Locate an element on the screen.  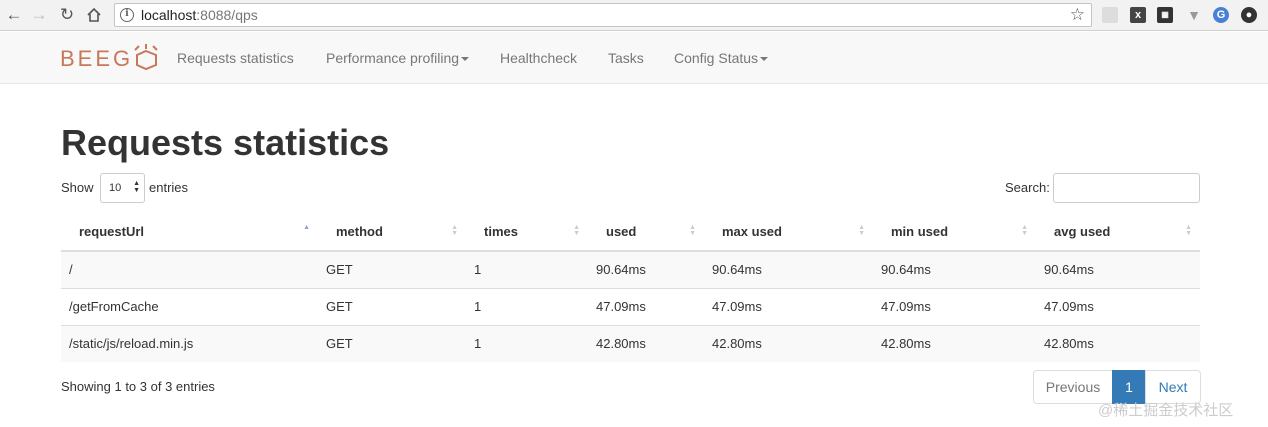
col-avg-used: avg used ▲ ▼ is located at coordinates (1118, 232).